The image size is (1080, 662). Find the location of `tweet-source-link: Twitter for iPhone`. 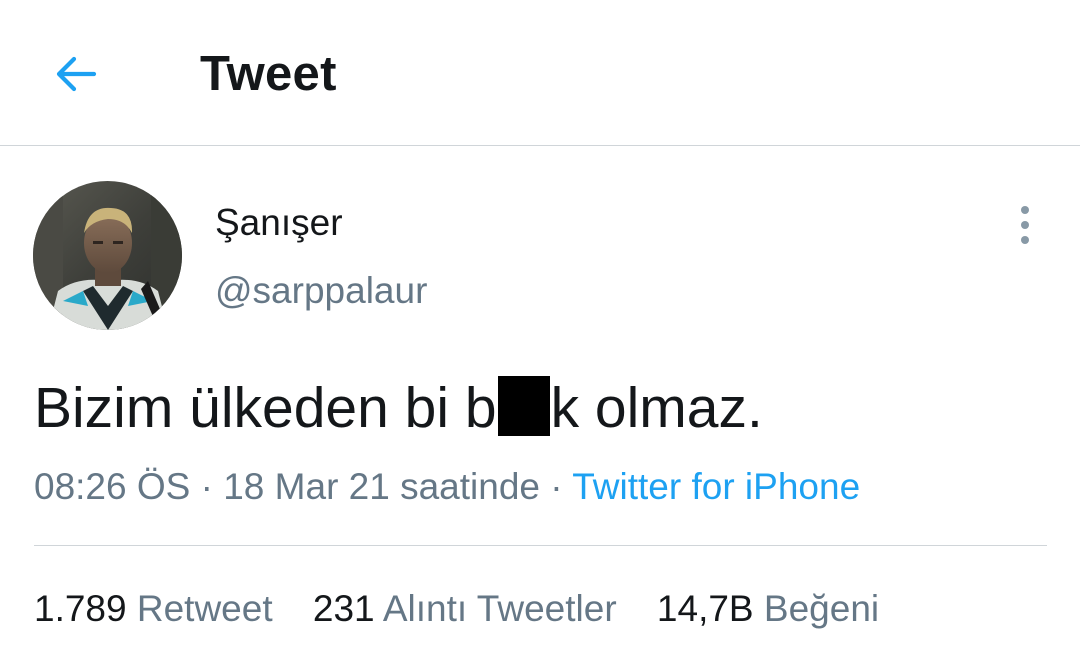

tweet-source-link: Twitter for iPhone is located at coordinates (716, 486).